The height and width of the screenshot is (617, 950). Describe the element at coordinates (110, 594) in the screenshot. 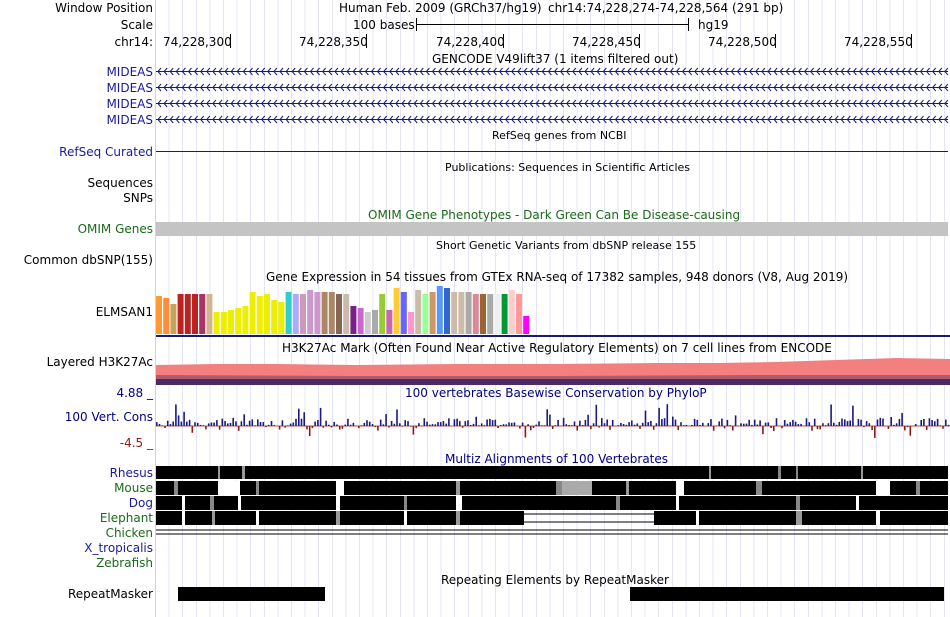

I see `repeatmasker-label: RepeatMasker` at that location.